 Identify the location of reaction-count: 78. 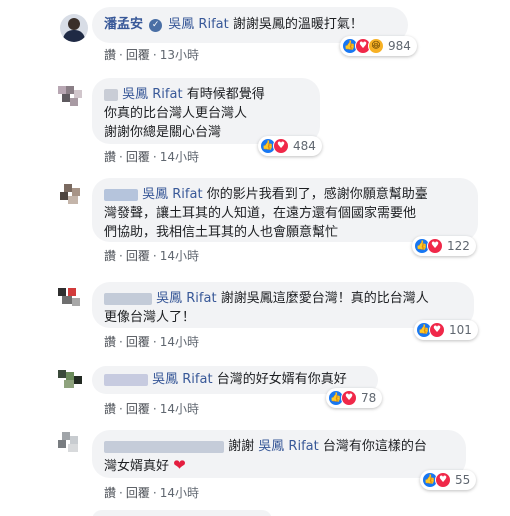
(369, 398).